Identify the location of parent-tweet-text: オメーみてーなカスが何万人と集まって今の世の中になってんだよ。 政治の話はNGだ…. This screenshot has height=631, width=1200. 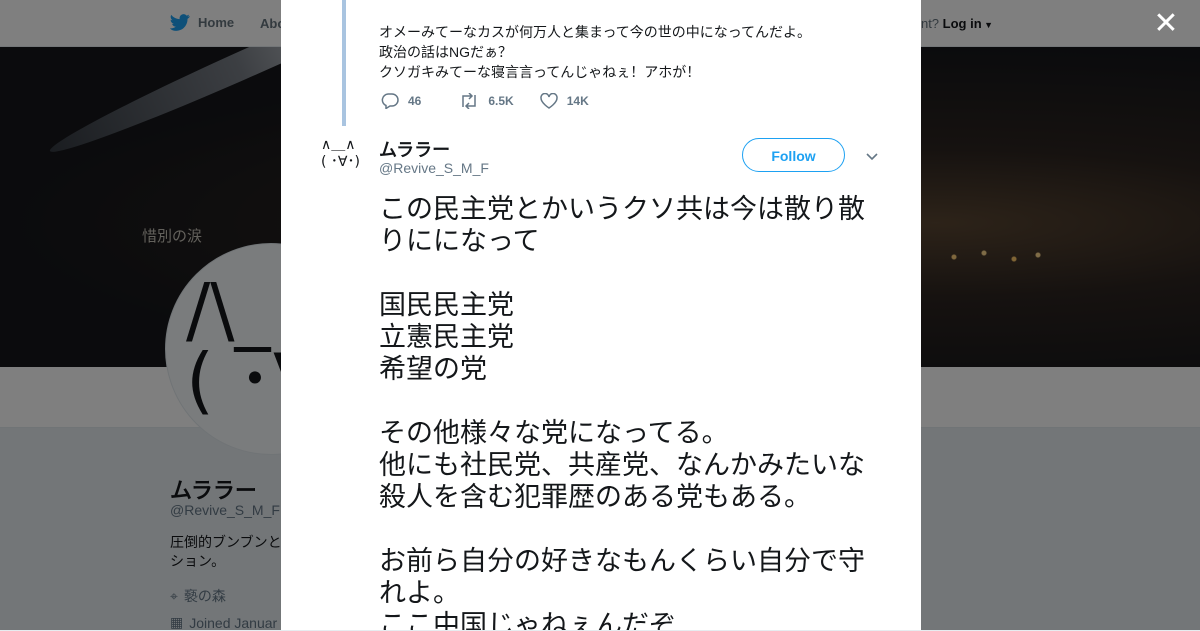
(595, 52).